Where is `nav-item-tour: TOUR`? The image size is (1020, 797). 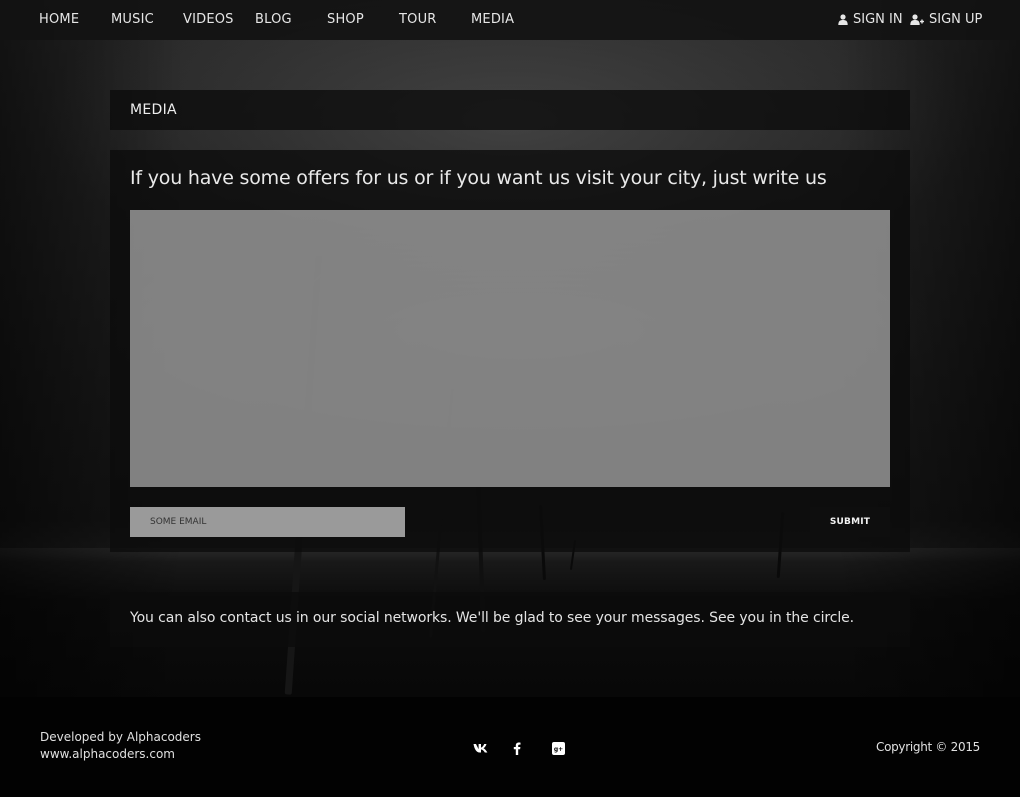
nav-item-tour: TOUR is located at coordinates (418, 19).